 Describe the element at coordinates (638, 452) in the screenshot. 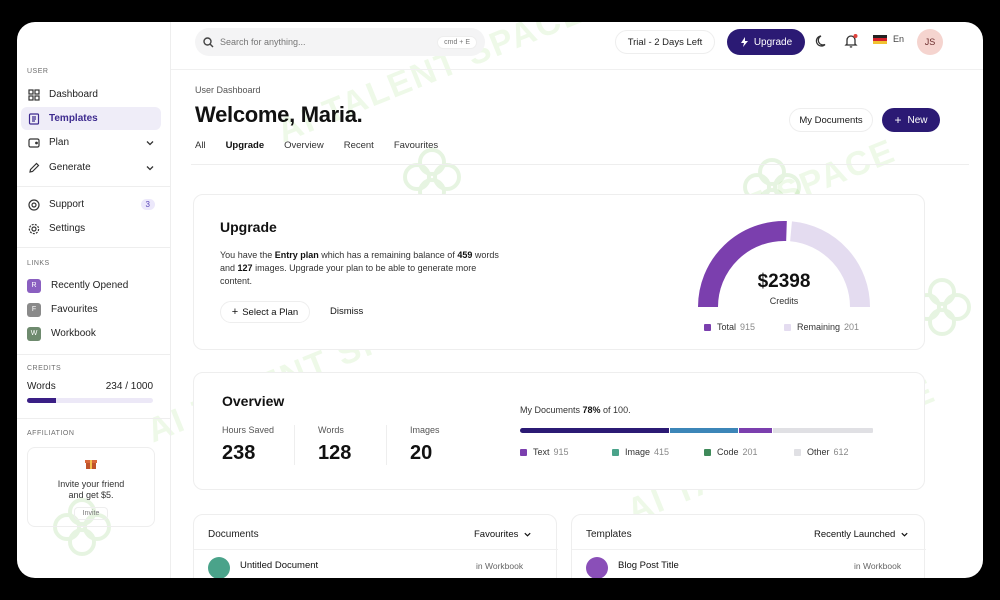

I see `legend-label: Image` at that location.